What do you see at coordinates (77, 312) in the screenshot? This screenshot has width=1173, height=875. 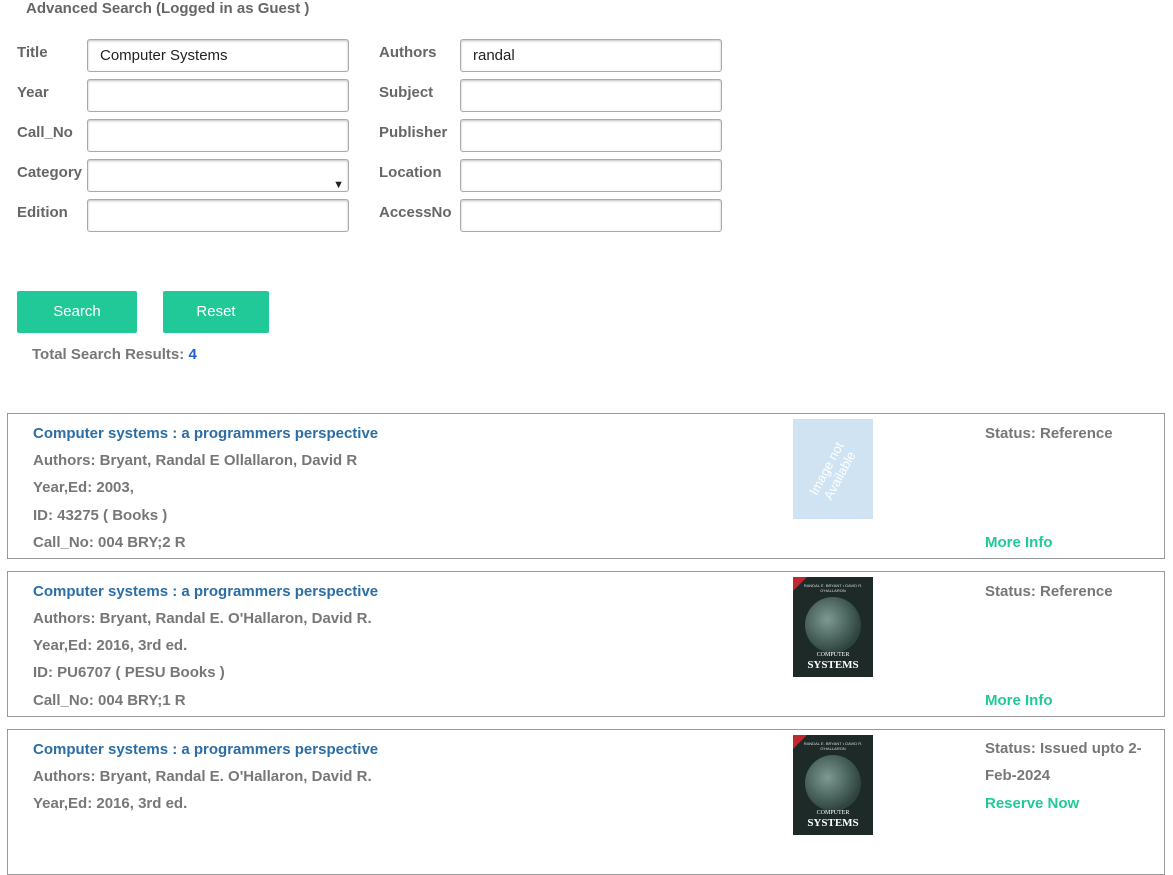 I see `search-button: Search` at bounding box center [77, 312].